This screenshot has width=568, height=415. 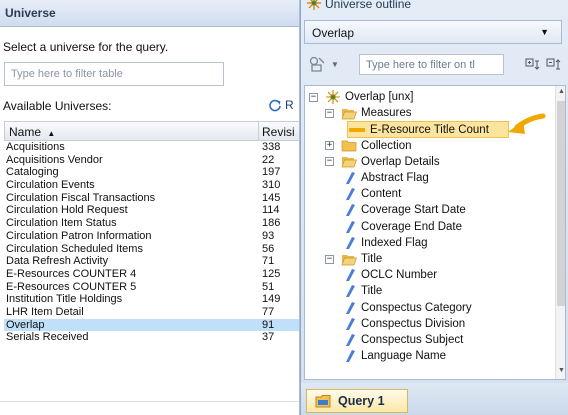 I want to click on tree-node: E-Resource Title Count, so click(x=428, y=130).